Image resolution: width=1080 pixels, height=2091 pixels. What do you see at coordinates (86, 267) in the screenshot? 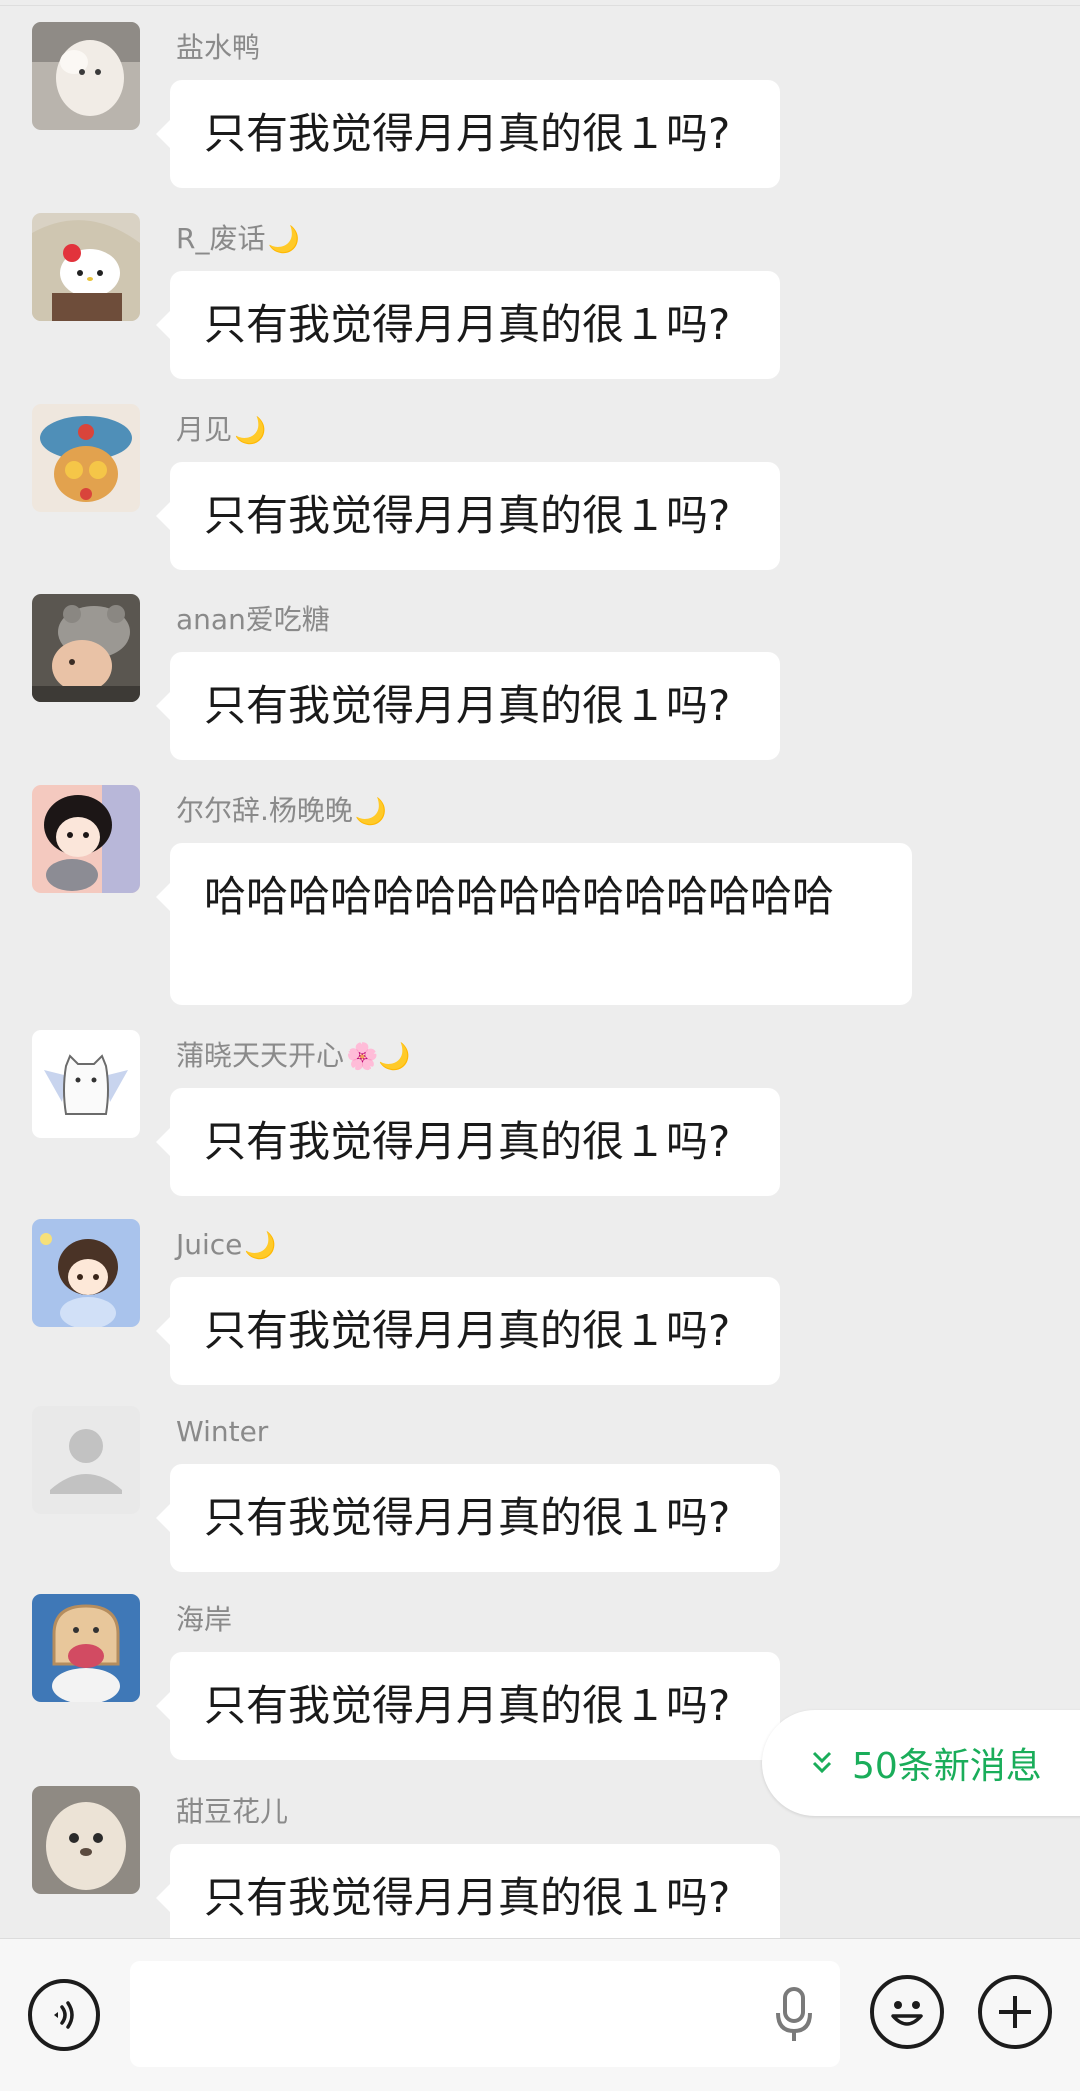
I see `hello-kitty-avatar` at bounding box center [86, 267].